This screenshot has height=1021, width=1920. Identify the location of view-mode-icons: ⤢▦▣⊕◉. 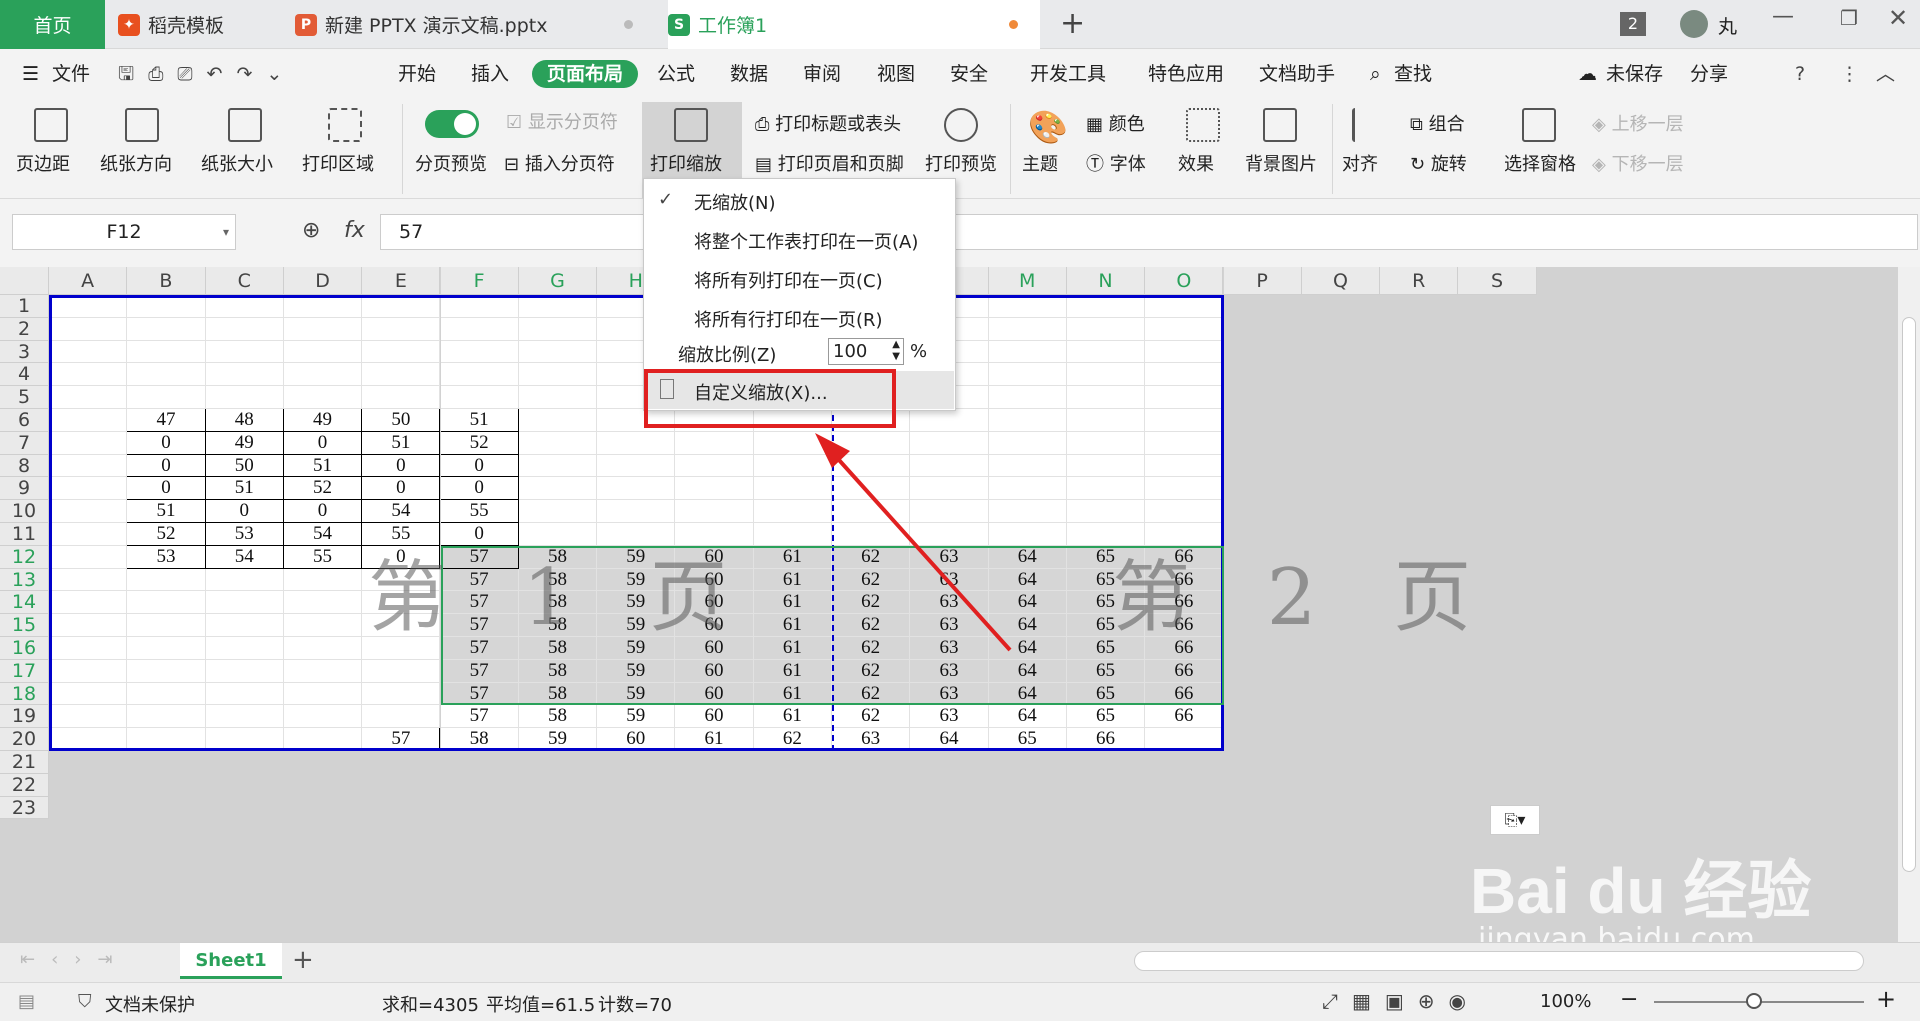
(1401, 1001).